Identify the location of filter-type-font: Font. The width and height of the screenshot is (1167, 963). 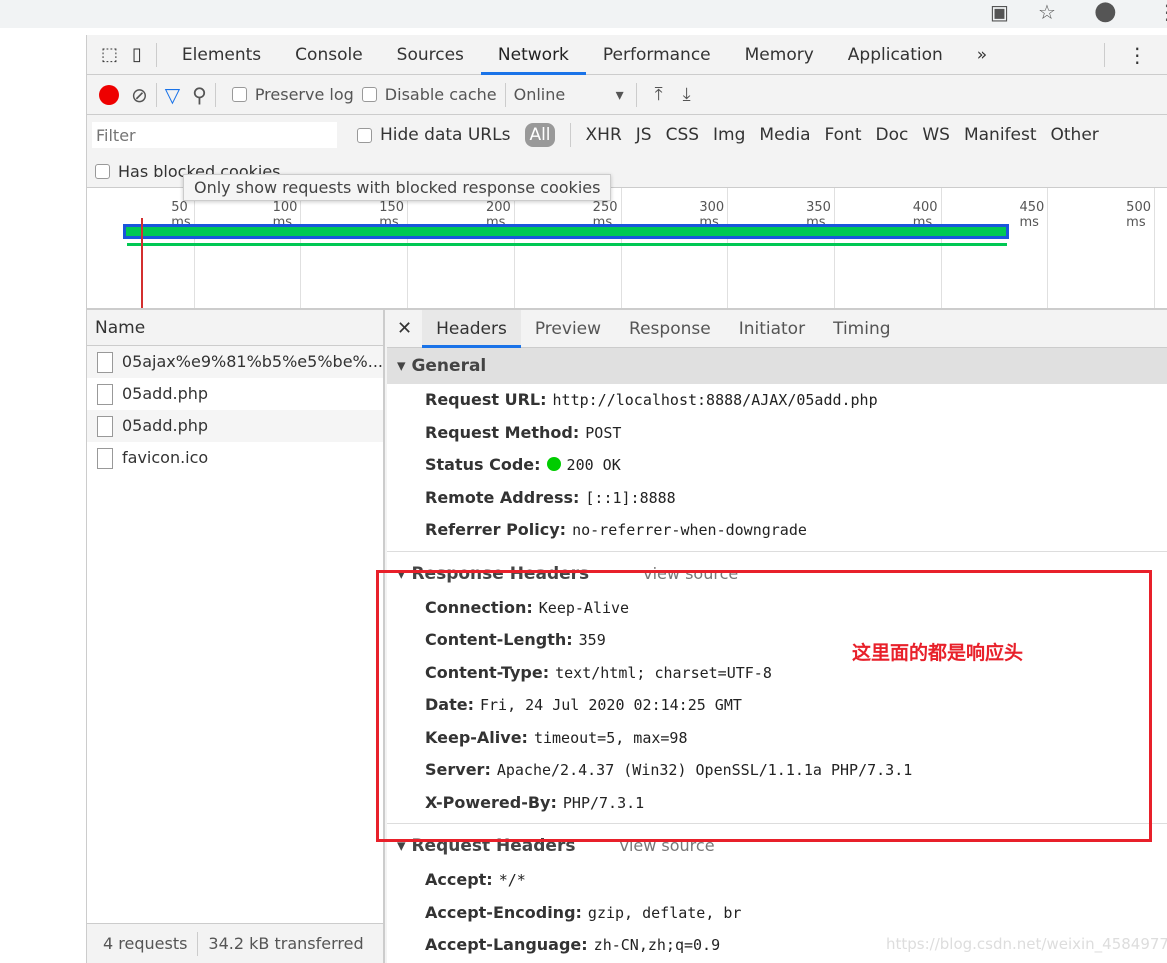
(842, 135).